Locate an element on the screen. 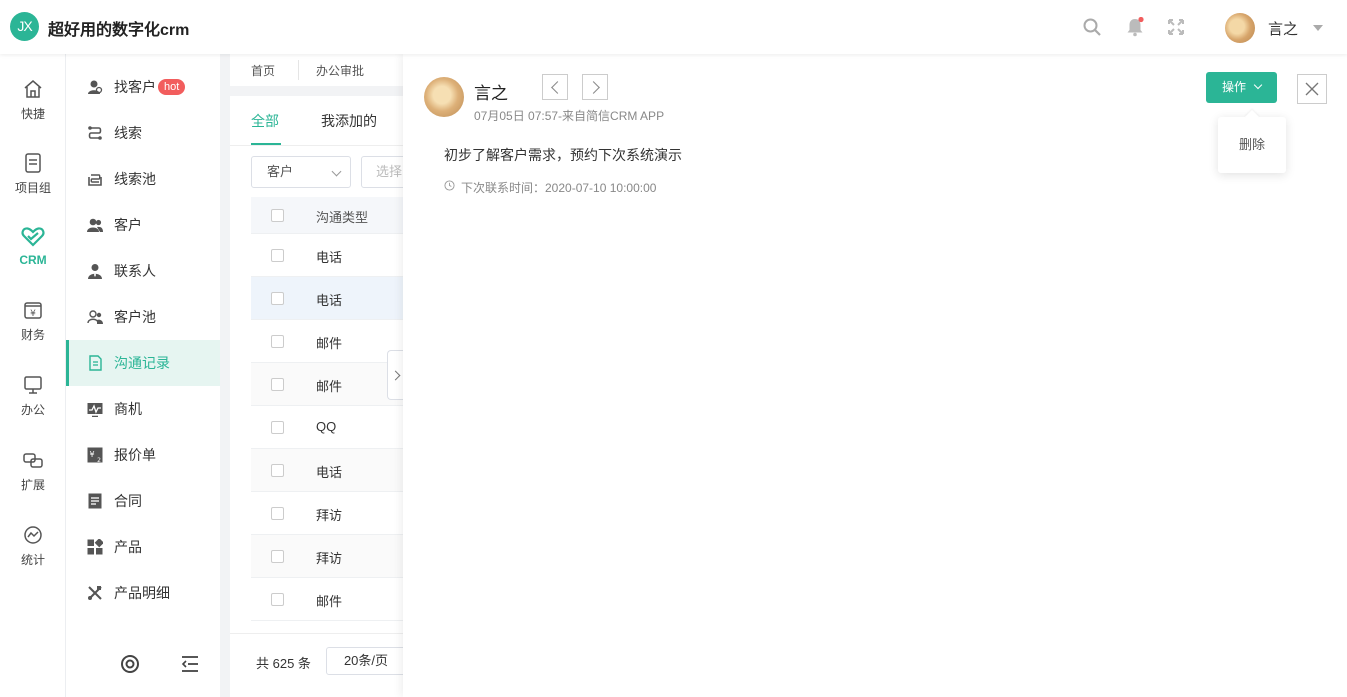  sidebar-item-label: 联系人 is located at coordinates (135, 271).